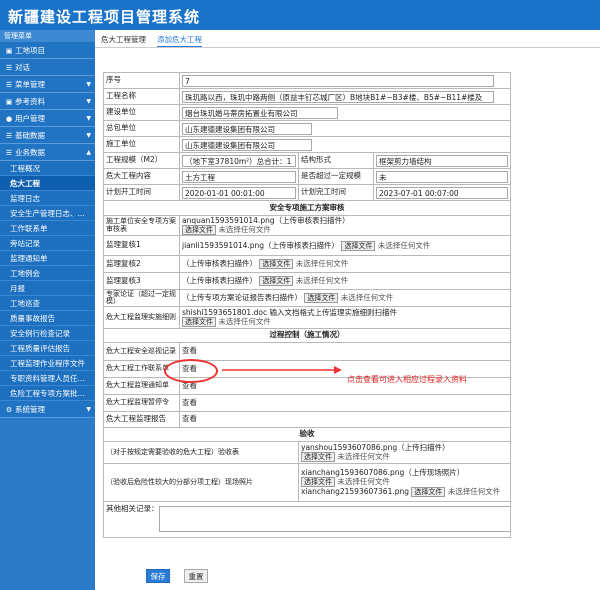 Image resolution: width=600 pixels, height=590 pixels. Describe the element at coordinates (123, 39) in the screenshot. I see `tab-hazard-management: 危大工程管理` at that location.